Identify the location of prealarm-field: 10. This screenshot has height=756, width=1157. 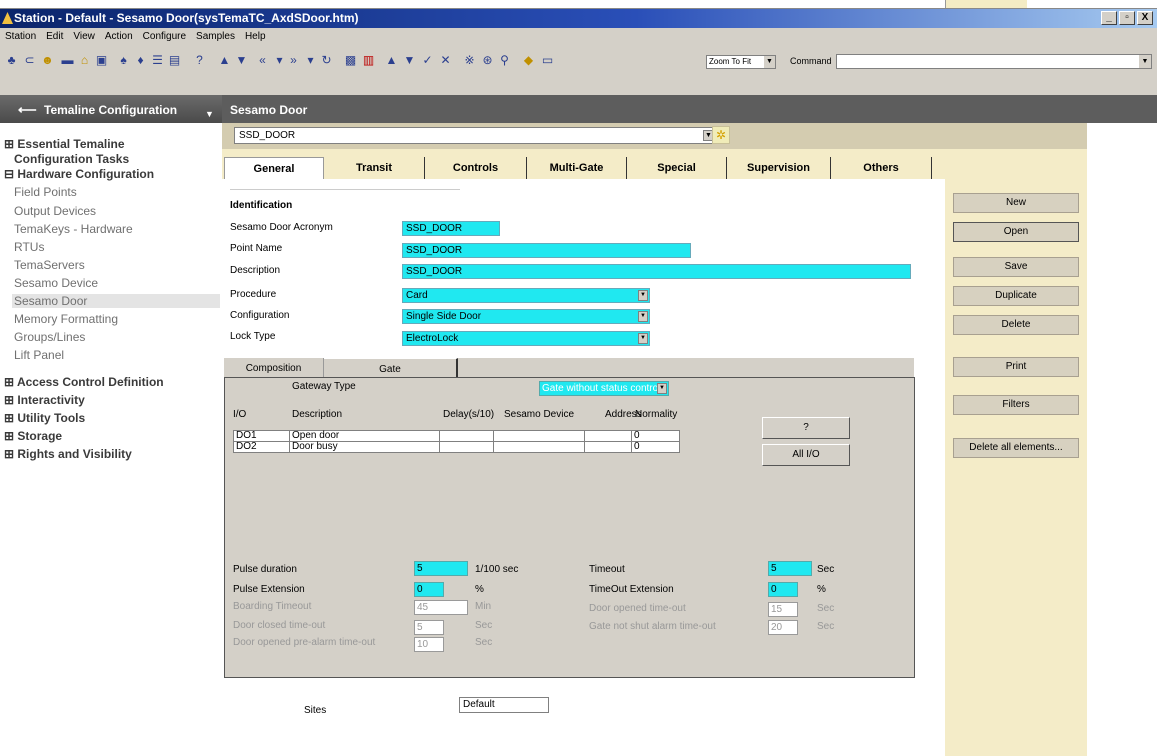
(429, 644).